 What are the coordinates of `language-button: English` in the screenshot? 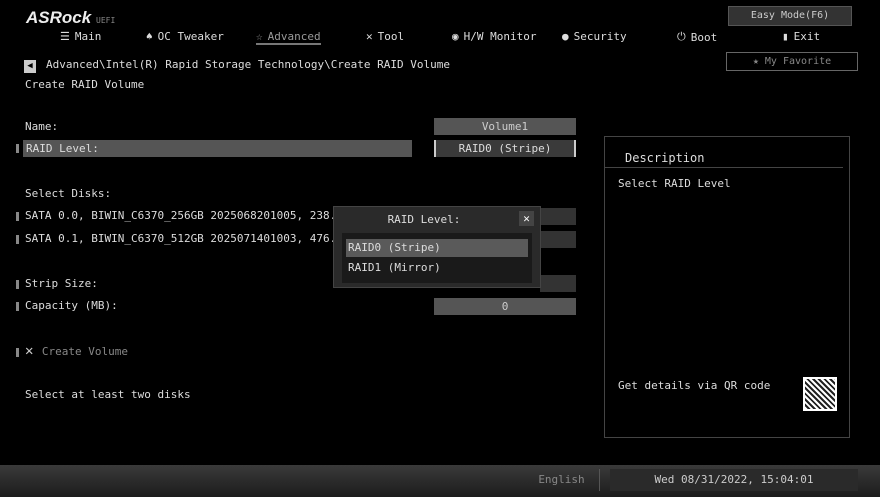 It's located at (562, 480).